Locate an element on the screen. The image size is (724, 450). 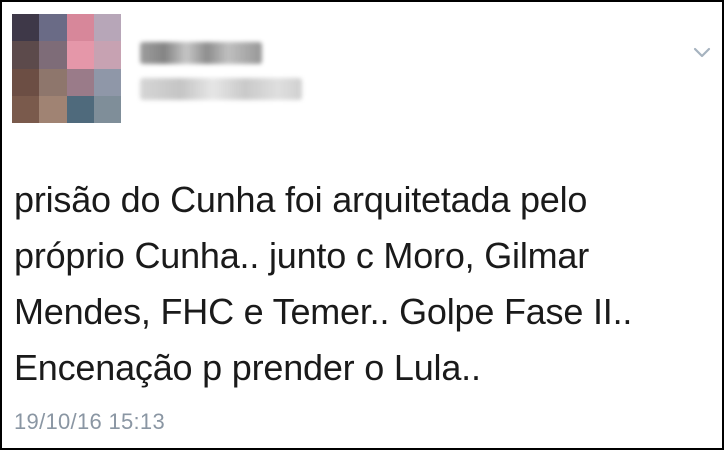
author-handle-blurred is located at coordinates (221, 89).